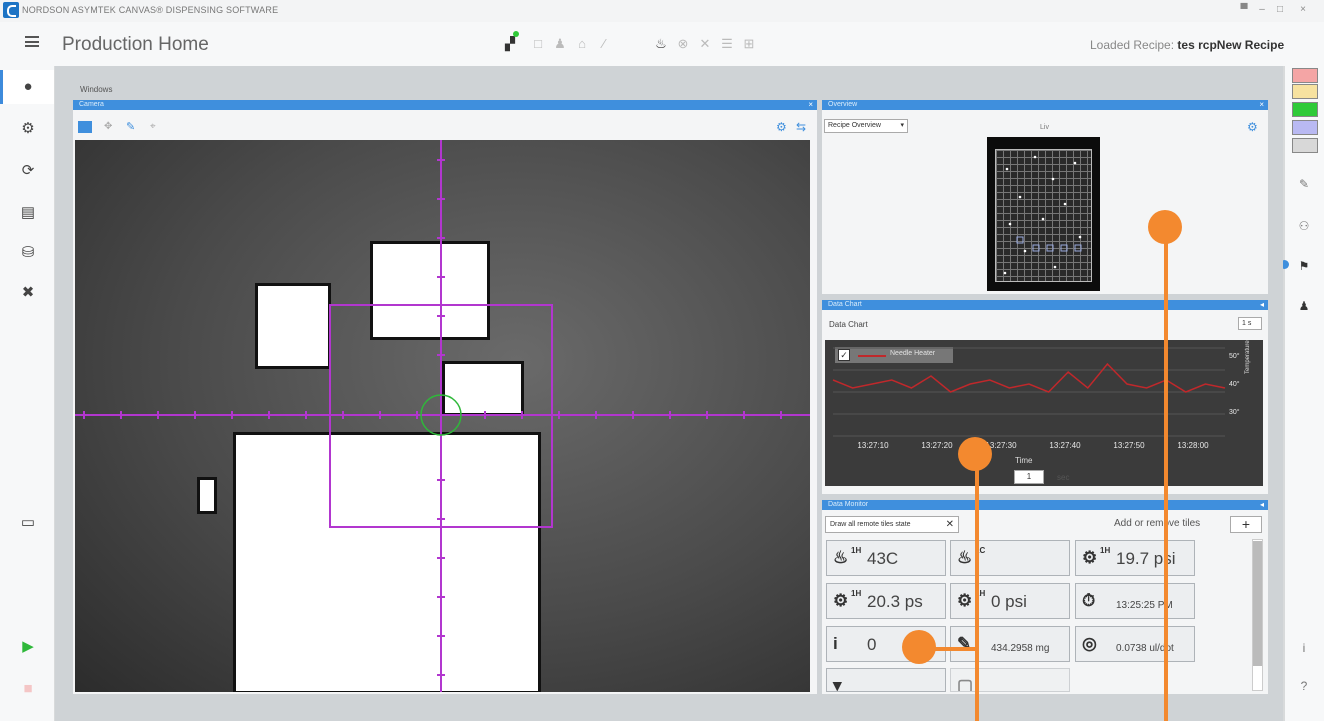 Image resolution: width=1324 pixels, height=721 pixels. Describe the element at coordinates (965, 684) in the screenshot. I see `valve-icon: ▢` at that location.